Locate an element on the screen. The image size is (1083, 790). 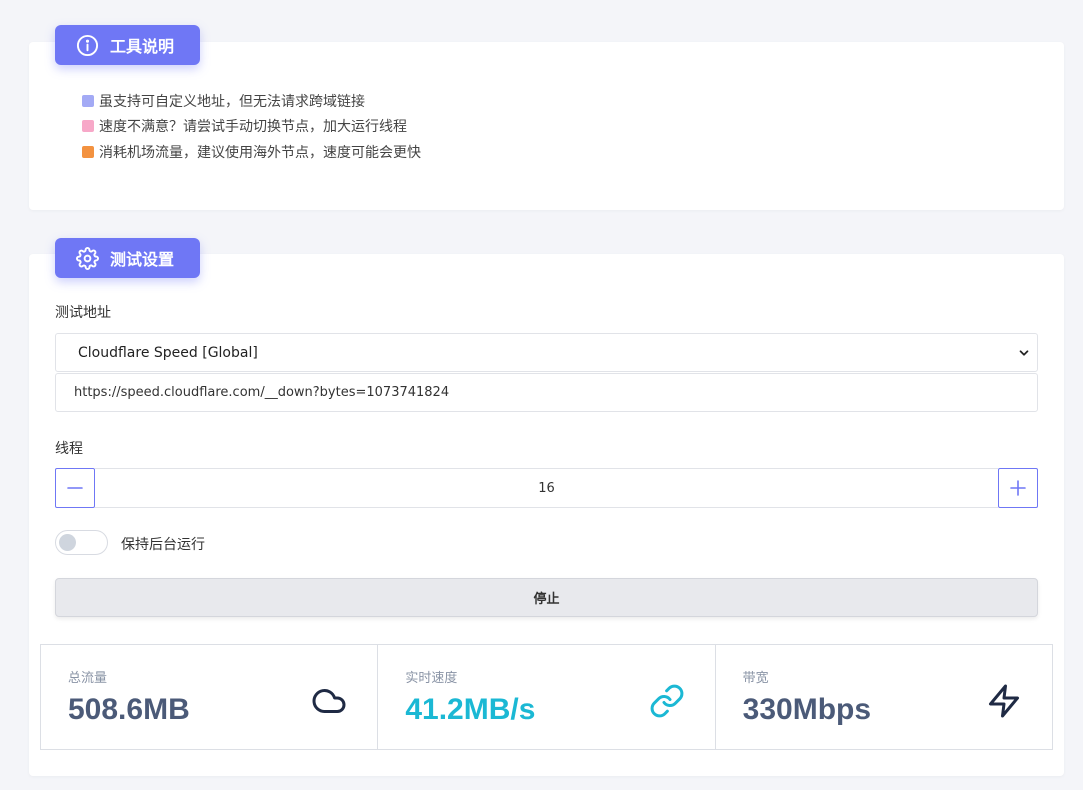
plus-icon is located at coordinates (1018, 488).